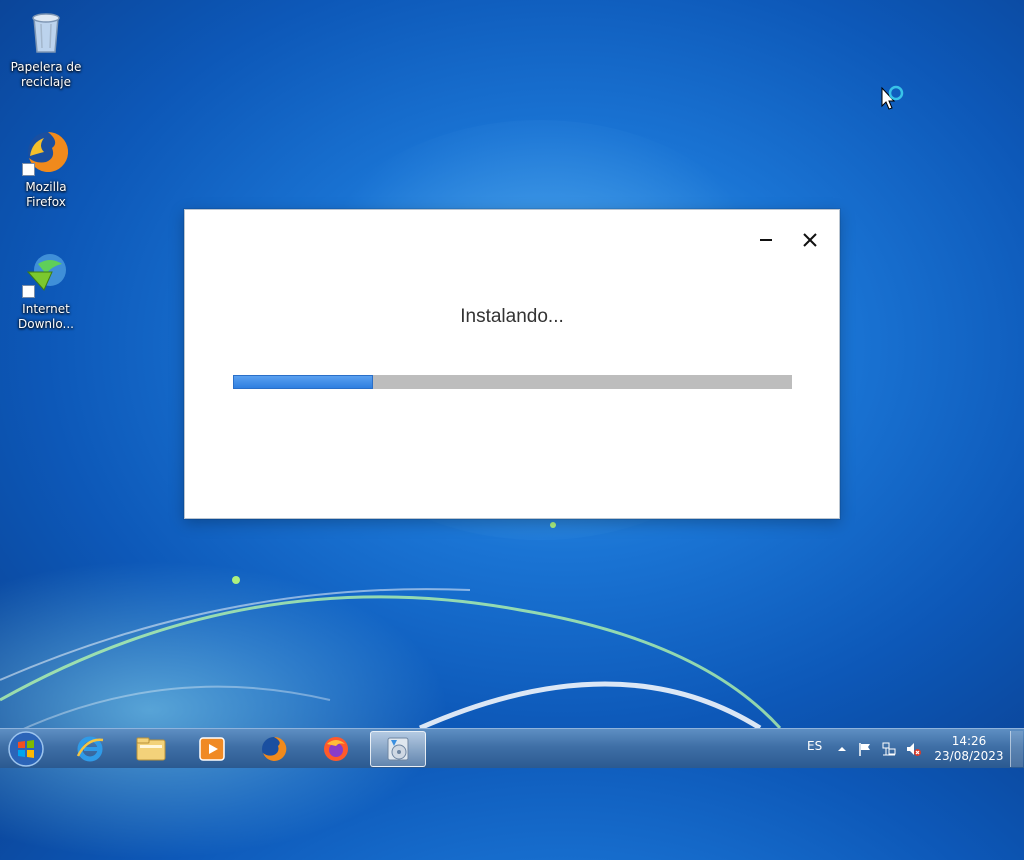 The width and height of the screenshot is (1024, 860). I want to click on desktop-icon-firefox: Mozilla Firefox, so click(46, 169).